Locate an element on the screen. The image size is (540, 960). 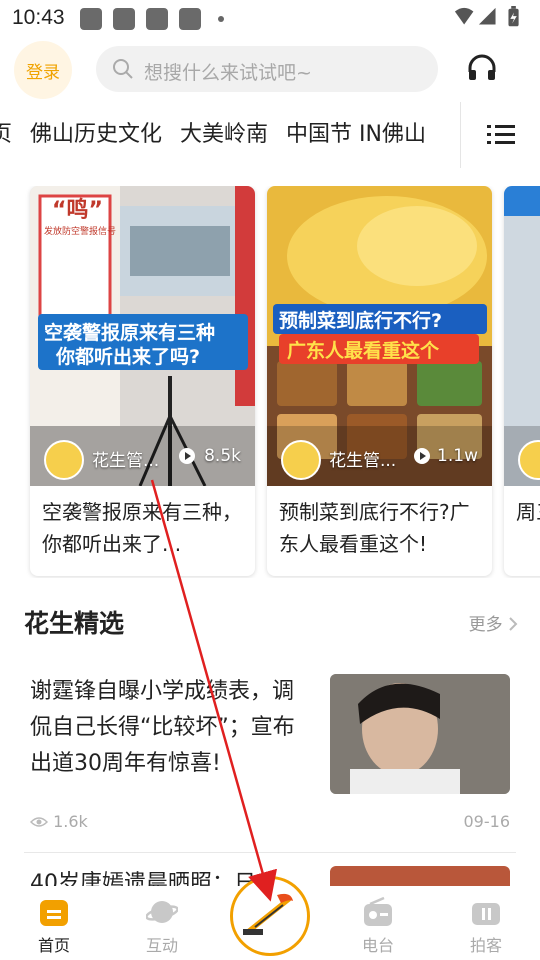
tab-interact: 互动 is located at coordinates (162, 923).